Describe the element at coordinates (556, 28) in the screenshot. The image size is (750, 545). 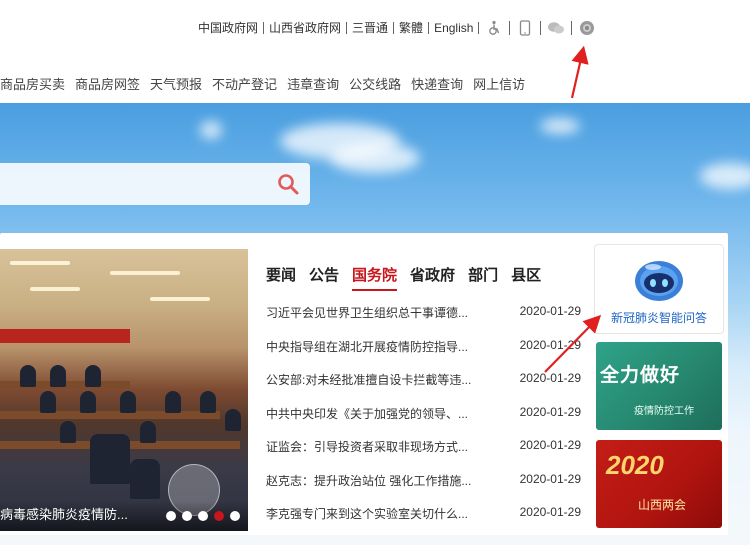
I see `wechat-icon` at that location.